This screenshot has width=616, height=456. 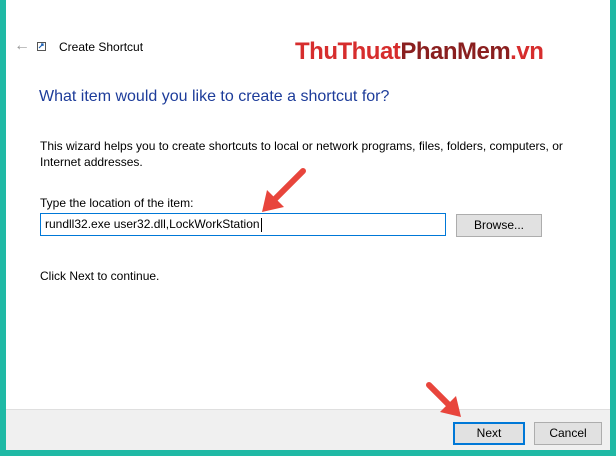 I want to click on location-input: rundll32.exe user32.dll,LockWorkStation, so click(x=243, y=224).